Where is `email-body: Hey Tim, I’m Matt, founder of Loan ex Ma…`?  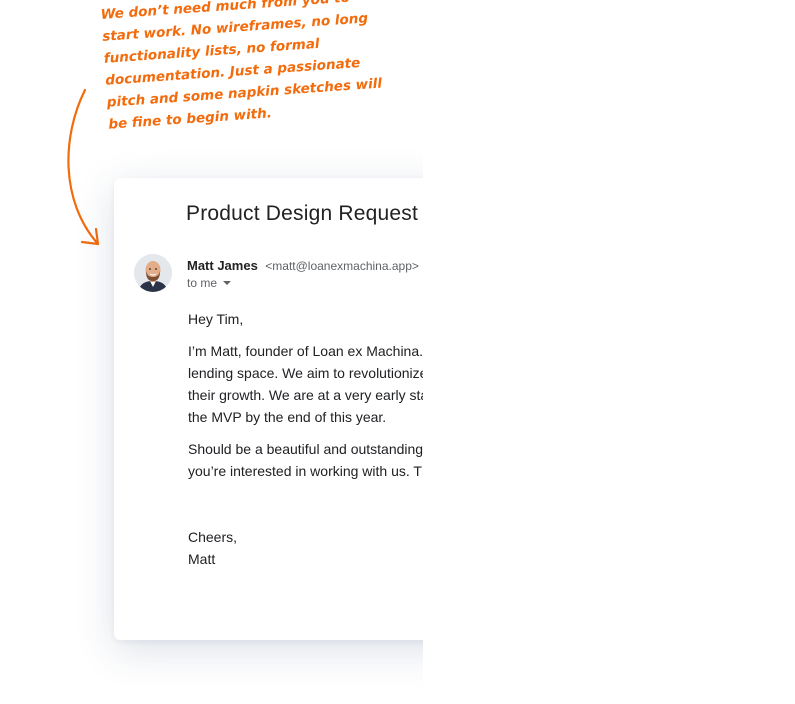
email-body: Hey Tim, I’m Matt, founder of Loan ex Ma… is located at coordinates (305, 439).